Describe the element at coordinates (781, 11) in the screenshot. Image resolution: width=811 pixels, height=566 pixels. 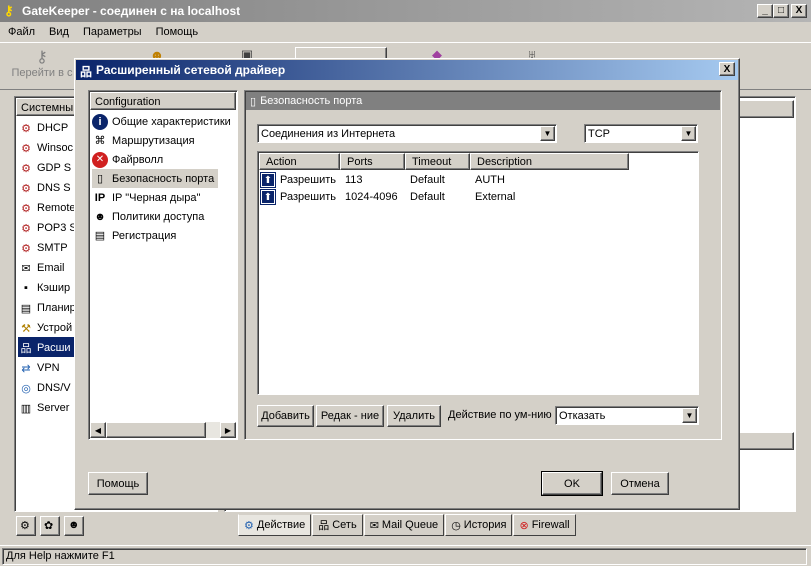
I see `maximize-button: □` at that location.